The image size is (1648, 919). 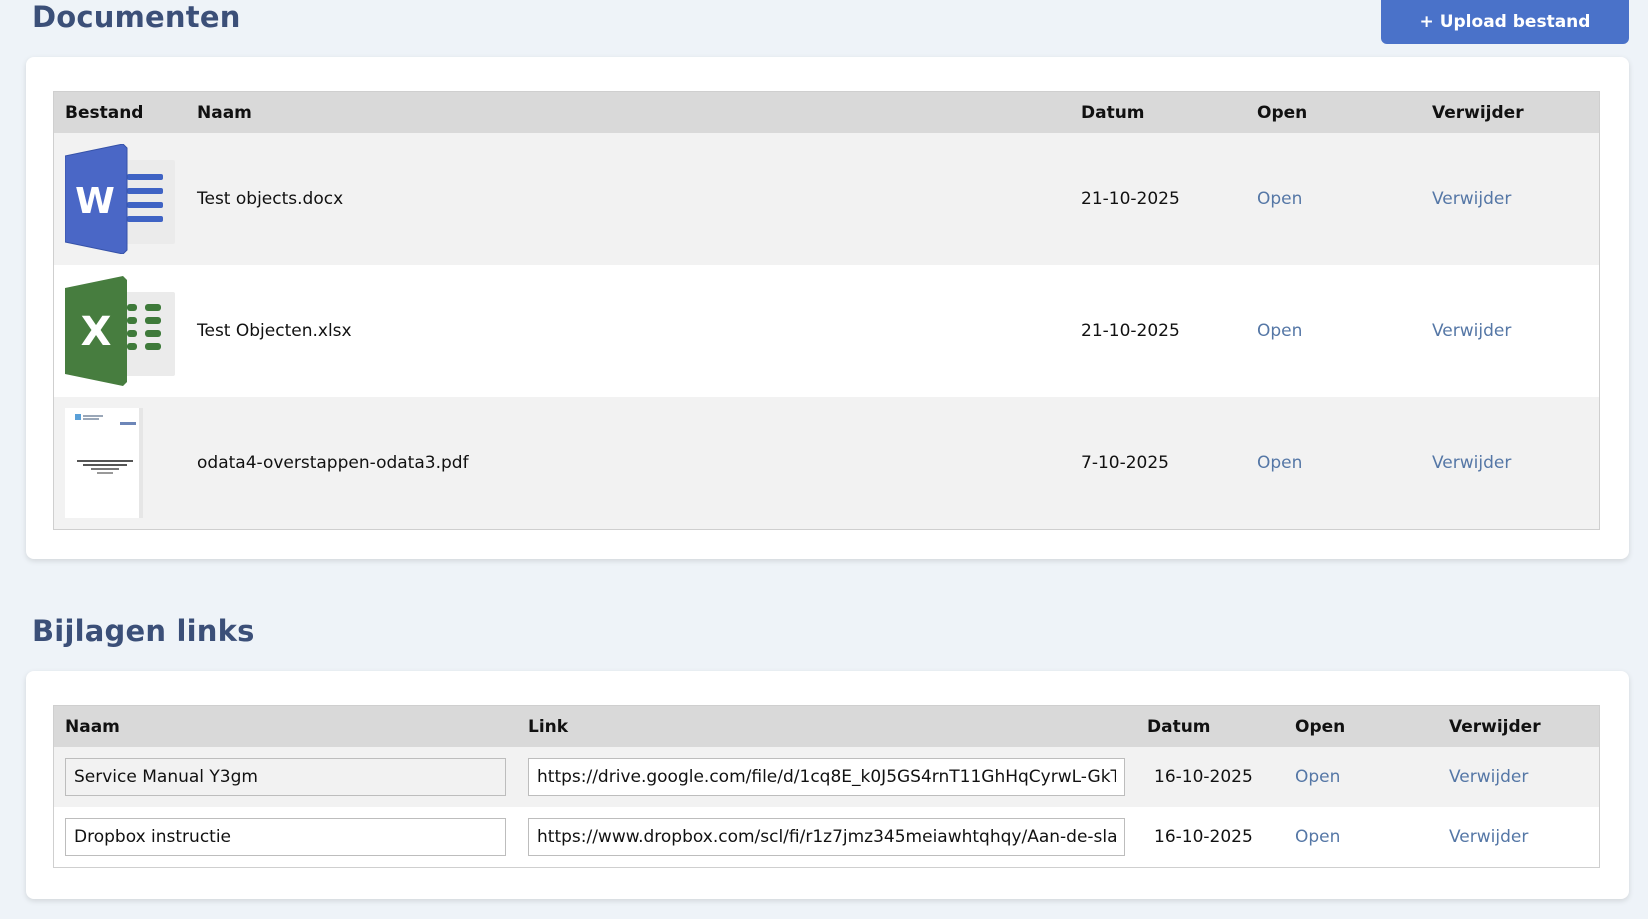 I want to click on documents-title: Documenten, so click(x=136, y=17).